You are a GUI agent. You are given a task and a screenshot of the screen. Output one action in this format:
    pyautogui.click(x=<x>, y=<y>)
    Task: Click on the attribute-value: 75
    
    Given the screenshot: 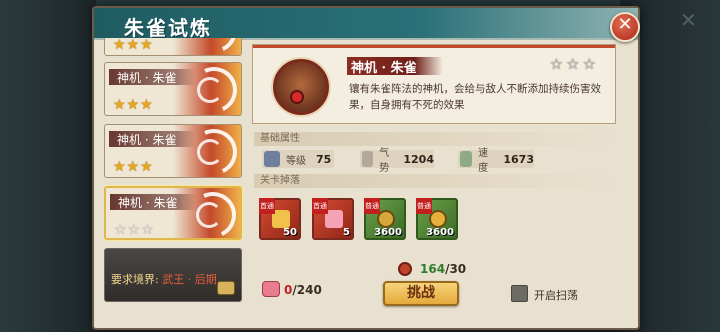 What is the action you would take?
    pyautogui.click(x=324, y=159)
    